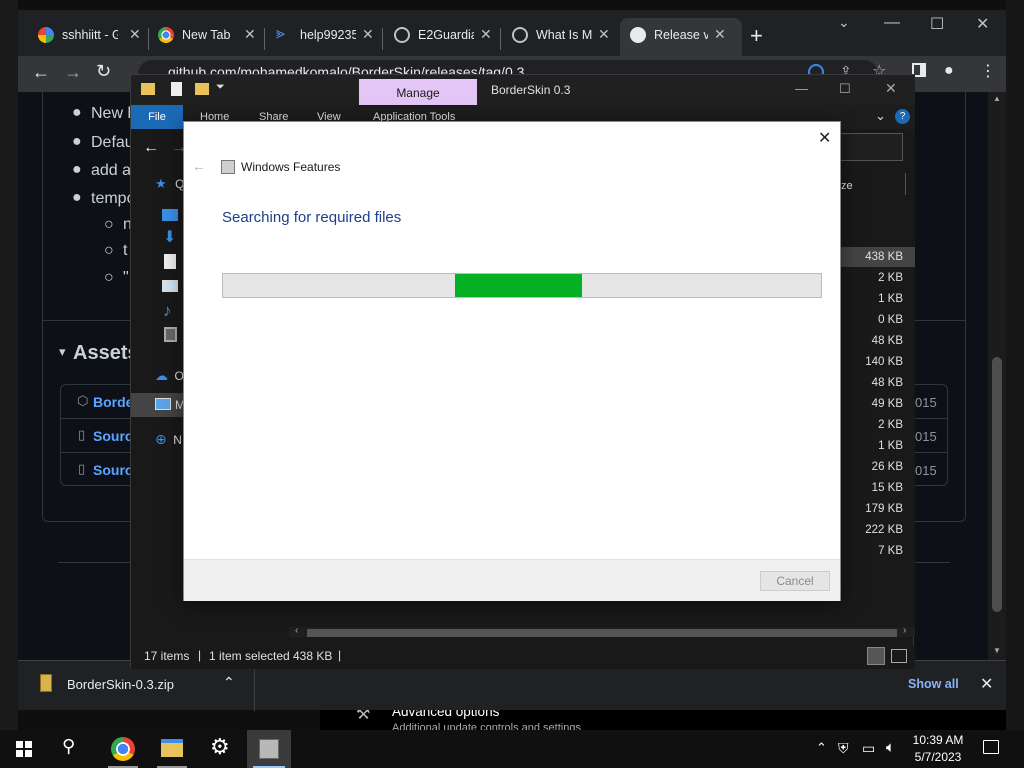 This screenshot has height=768, width=1024. What do you see at coordinates (103, 71) in the screenshot?
I see `reload-icon: ↻` at bounding box center [103, 71].